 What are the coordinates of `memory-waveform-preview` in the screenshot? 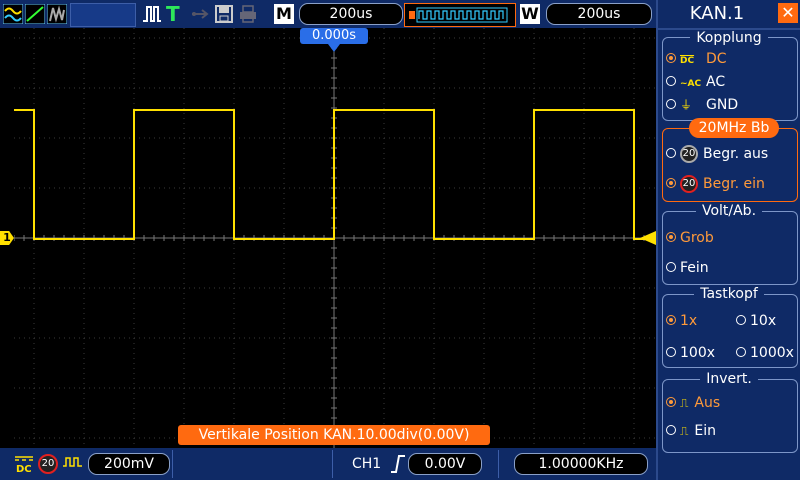 It's located at (458, 15).